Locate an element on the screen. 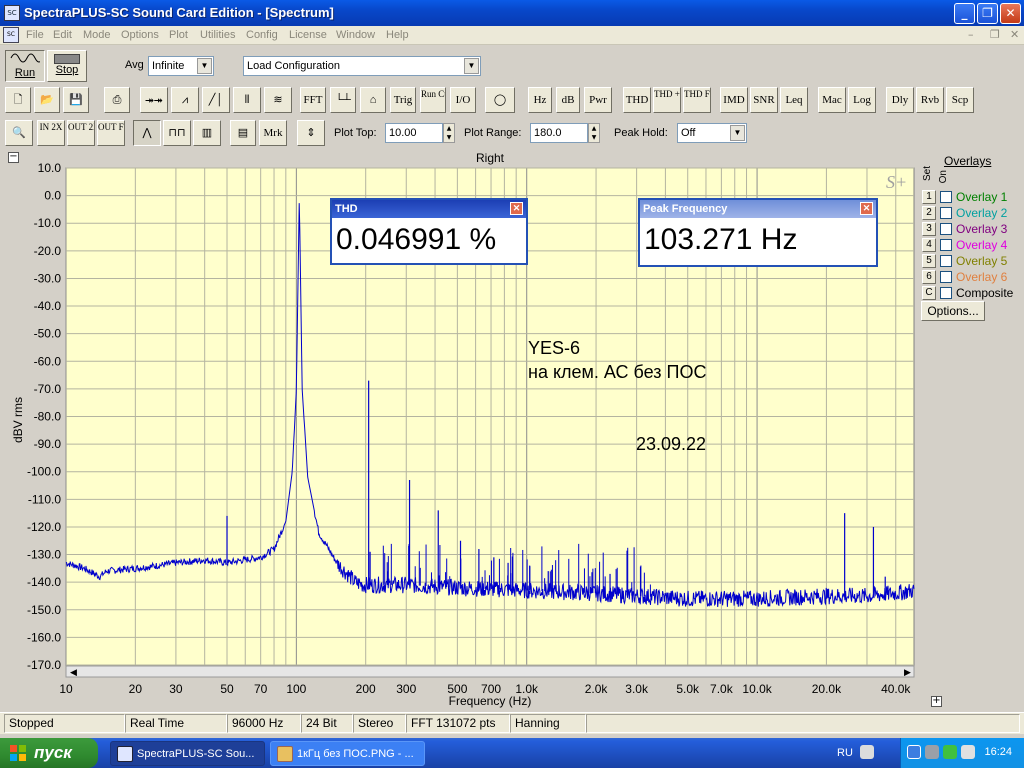  overlay-row-2: 2 Overlay 2 is located at coordinates (972, 213).